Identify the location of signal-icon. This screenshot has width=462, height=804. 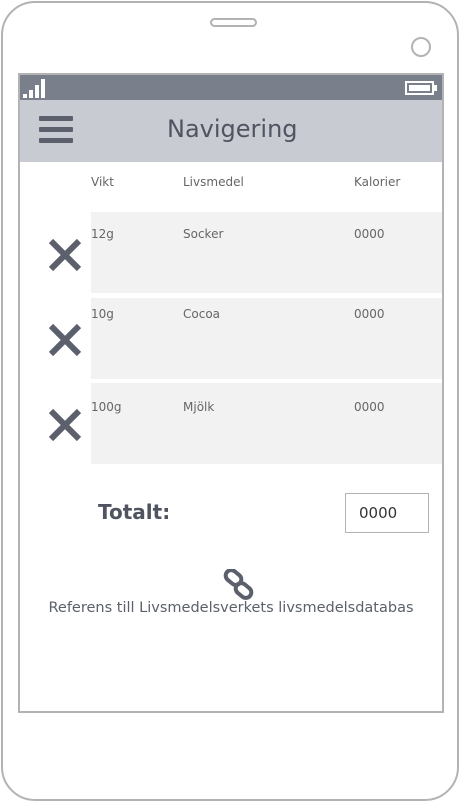
(34, 88).